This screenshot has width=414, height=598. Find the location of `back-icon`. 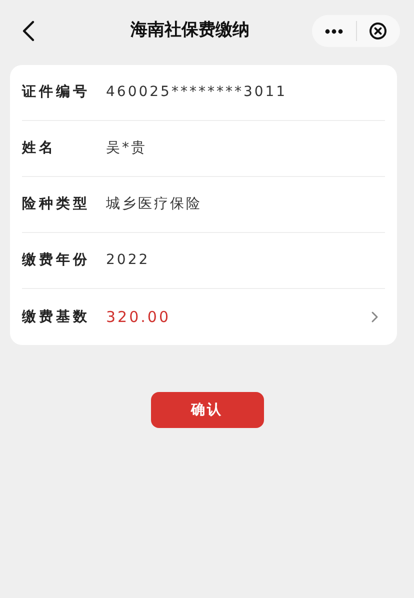

back-icon is located at coordinates (28, 31).